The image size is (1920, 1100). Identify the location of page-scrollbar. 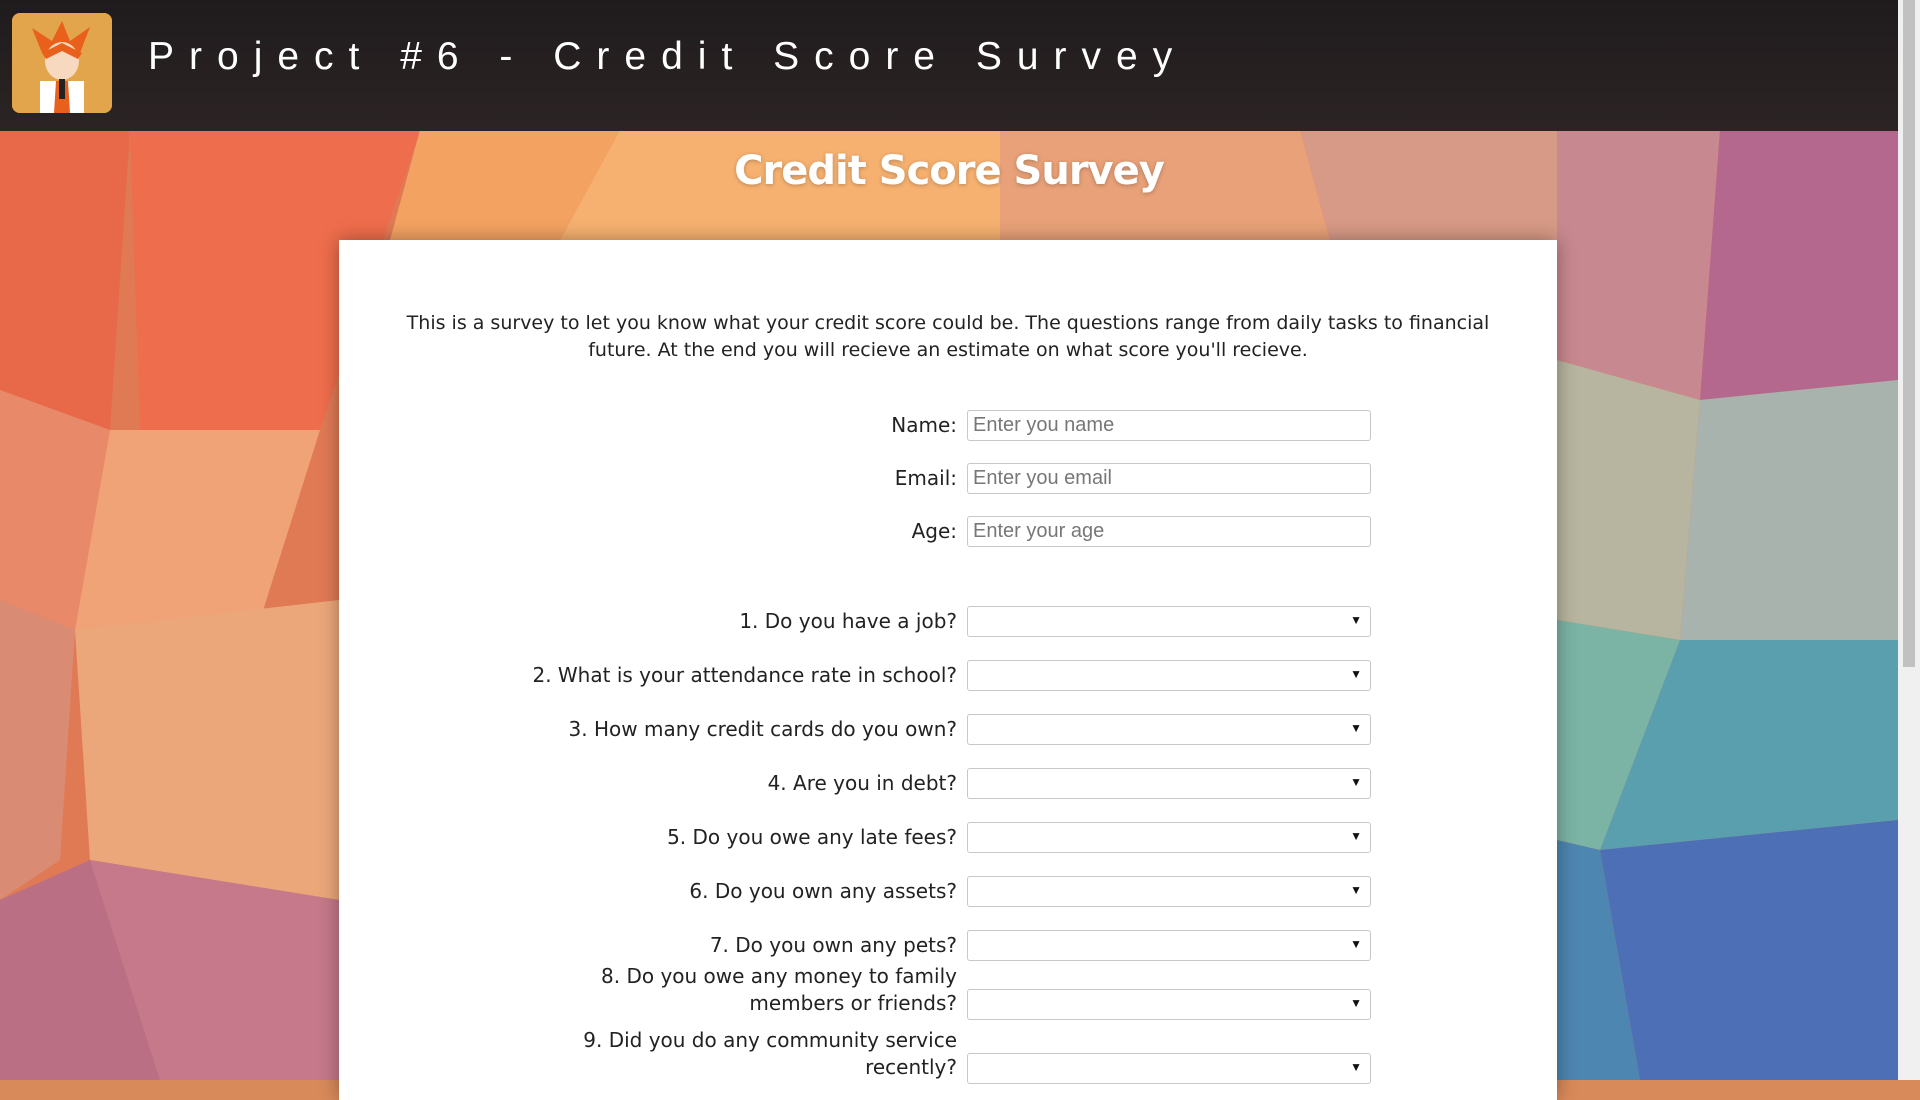
(1909, 540).